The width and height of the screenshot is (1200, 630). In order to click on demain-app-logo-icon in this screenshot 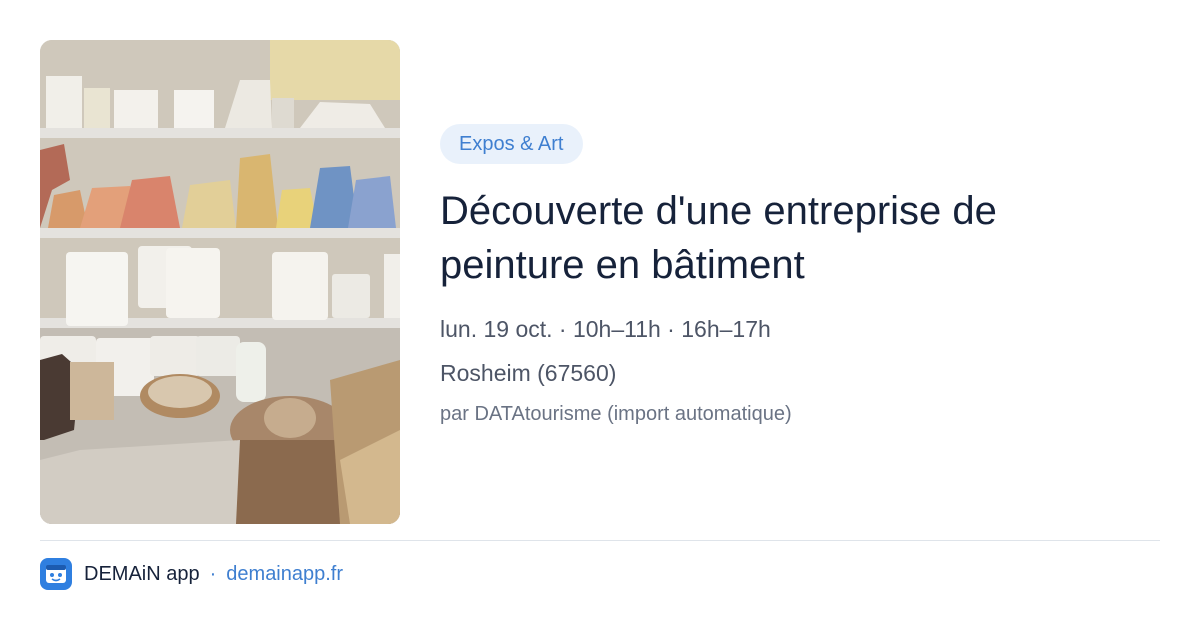, I will do `click(56, 574)`.